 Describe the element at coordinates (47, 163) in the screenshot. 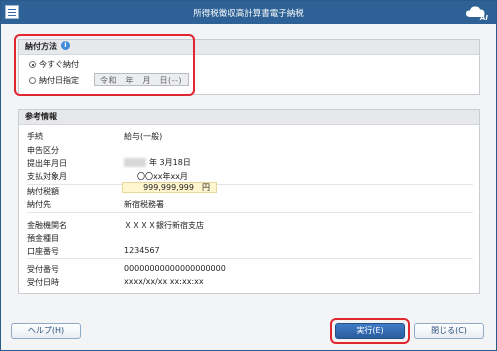

I see `label-submission-date: 提出年月日` at that location.